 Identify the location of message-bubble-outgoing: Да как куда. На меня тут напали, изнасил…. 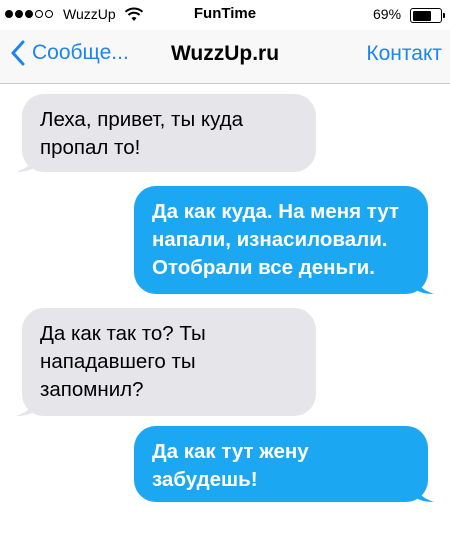
(284, 240).